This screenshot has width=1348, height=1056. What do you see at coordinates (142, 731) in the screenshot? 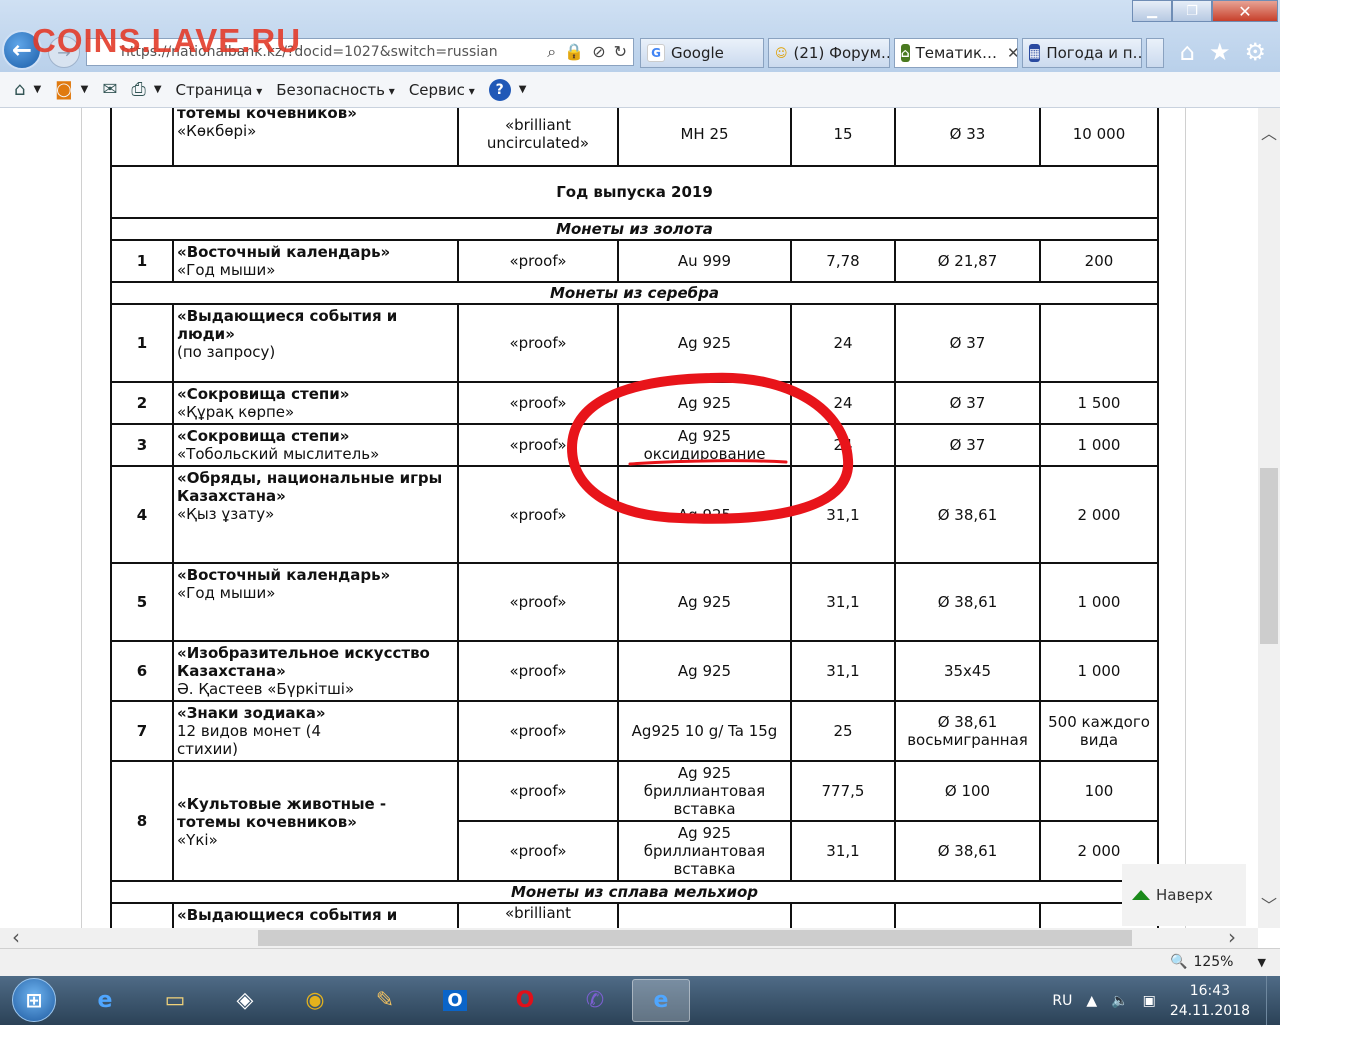
I see `table-cell-num: 7` at bounding box center [142, 731].